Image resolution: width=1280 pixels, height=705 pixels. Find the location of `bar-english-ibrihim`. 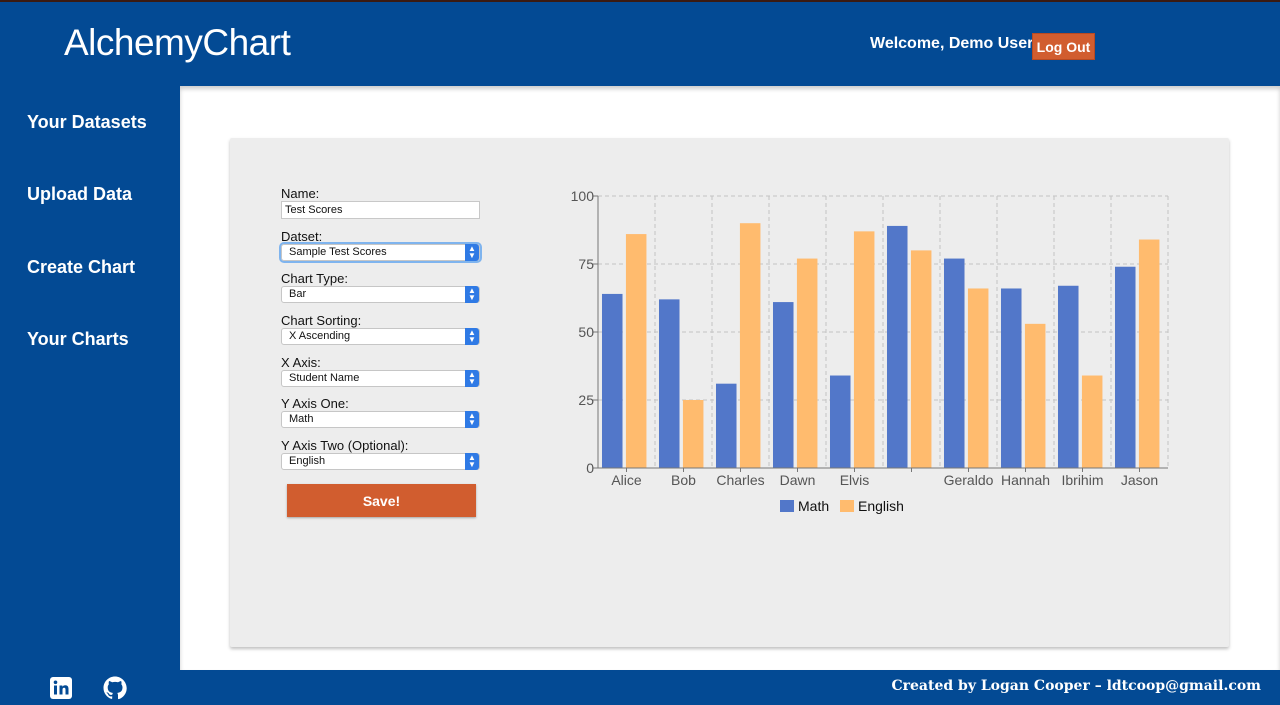

bar-english-ibrihim is located at coordinates (1092, 421).